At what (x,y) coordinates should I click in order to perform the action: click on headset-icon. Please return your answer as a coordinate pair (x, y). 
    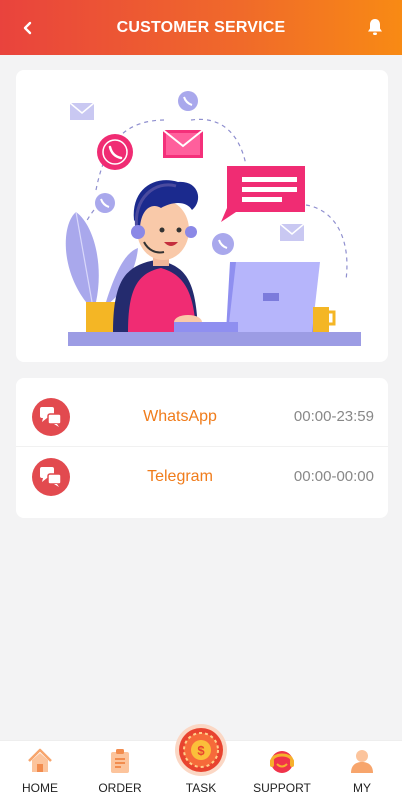
    Looking at the image, I should click on (282, 762).